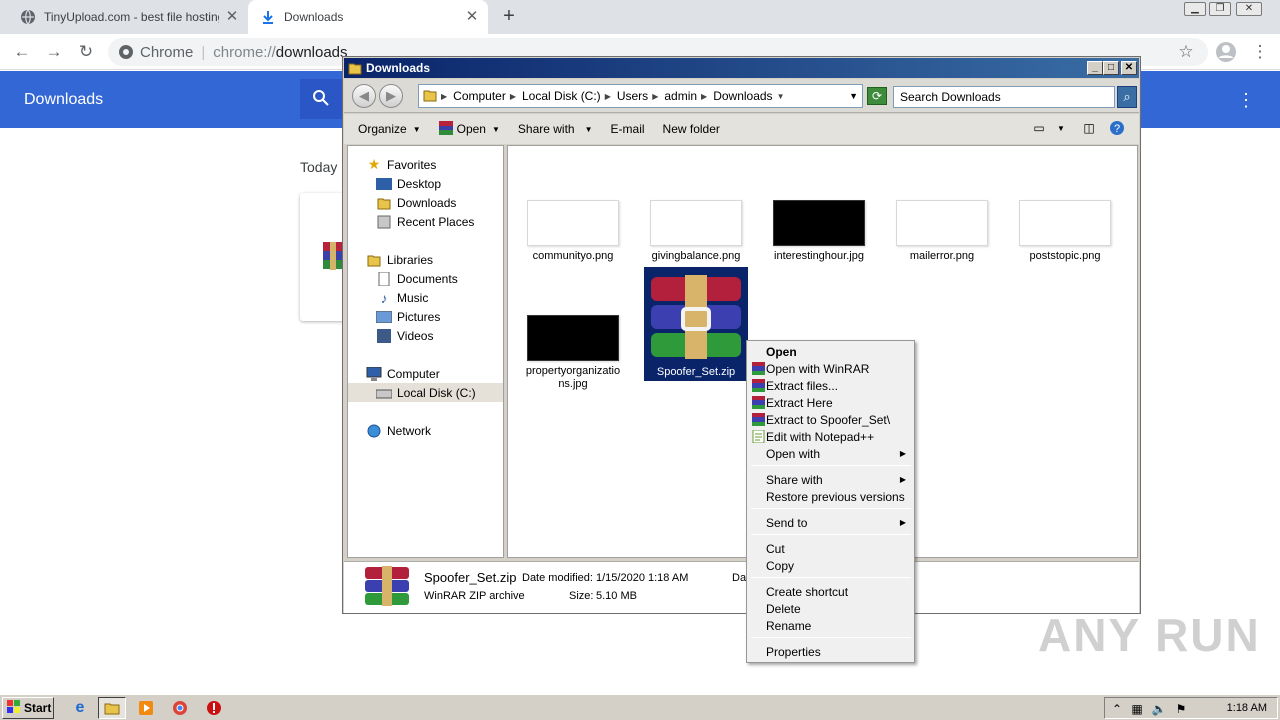 The image size is (1280, 720). Describe the element at coordinates (1226, 52) in the screenshot. I see `profile-avatar-icon` at that location.